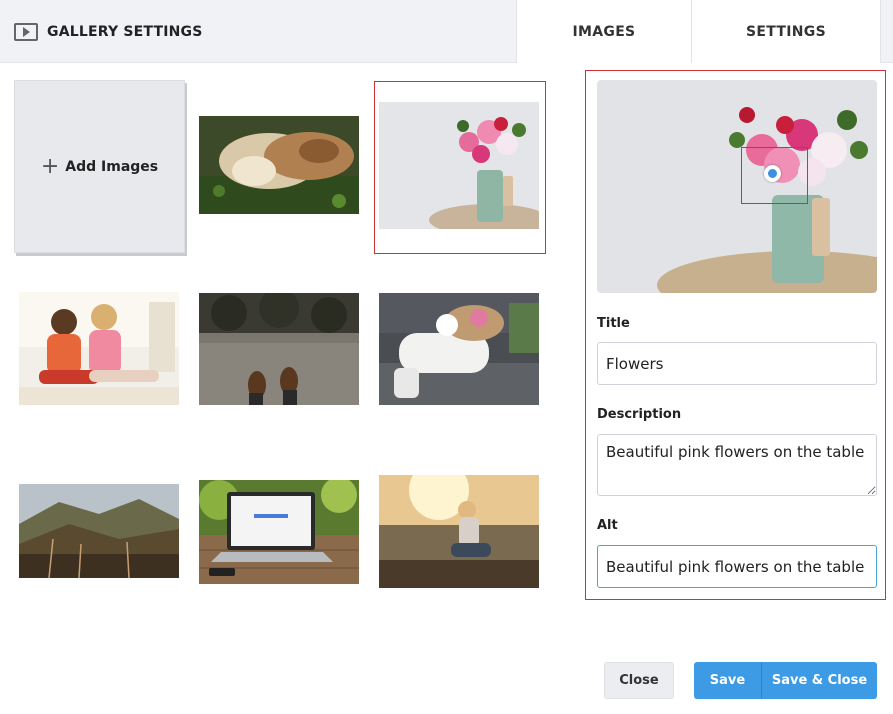 The image size is (893, 714). I want to click on description-label: Description, so click(639, 414).